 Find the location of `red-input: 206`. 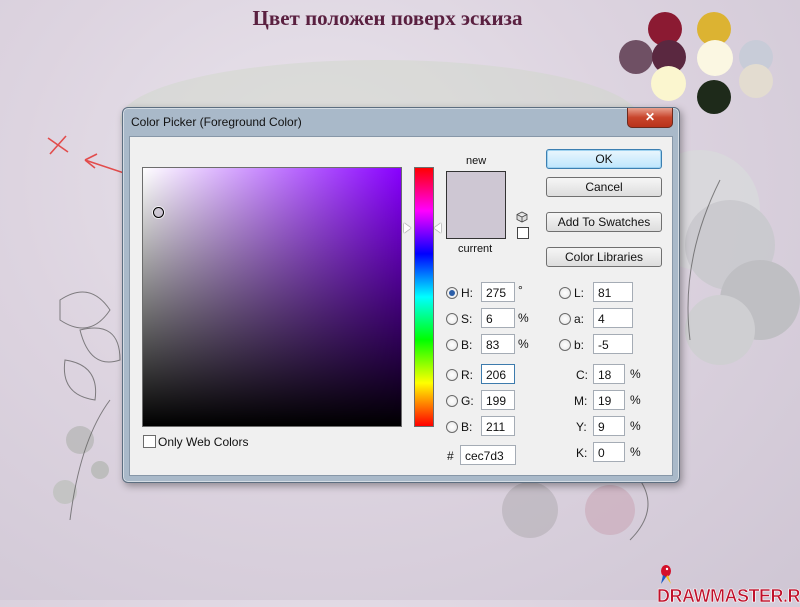

red-input: 206 is located at coordinates (498, 374).